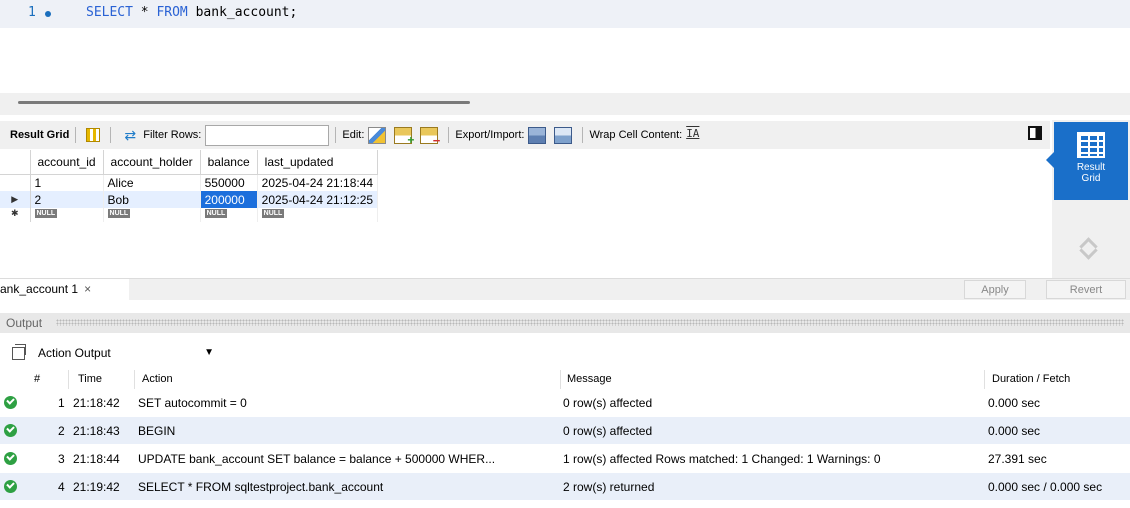  Describe the element at coordinates (636, 135) in the screenshot. I see `wrap-cell-label: Wrap Cell Content:` at that location.